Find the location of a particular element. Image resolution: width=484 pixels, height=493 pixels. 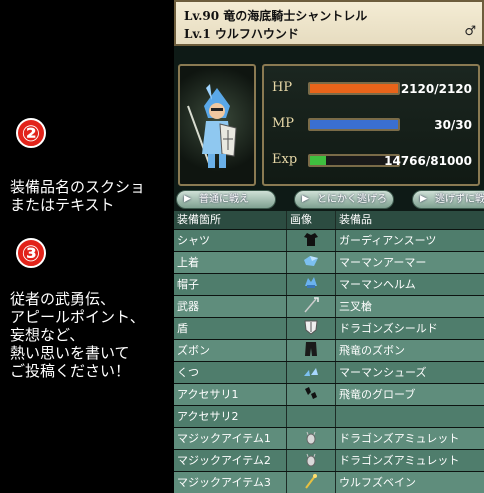

table-row: シャツ ガーディアンスーツ is located at coordinates (329, 240).